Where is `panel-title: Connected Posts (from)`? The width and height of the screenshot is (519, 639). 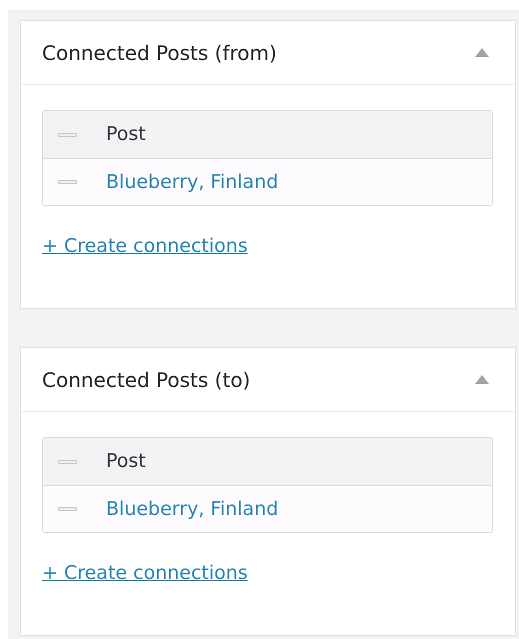 panel-title: Connected Posts (from) is located at coordinates (159, 53).